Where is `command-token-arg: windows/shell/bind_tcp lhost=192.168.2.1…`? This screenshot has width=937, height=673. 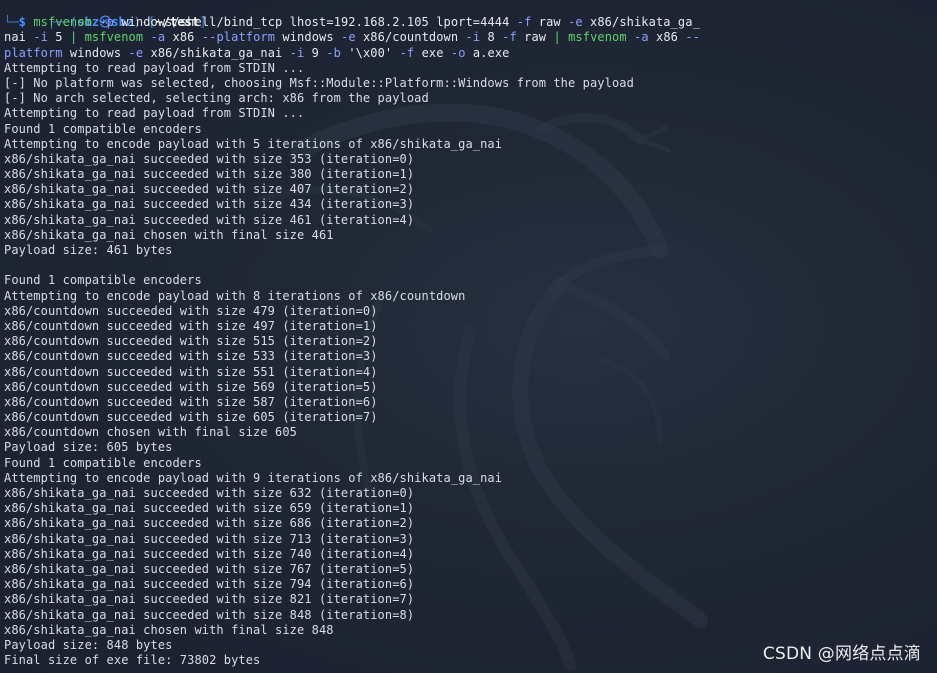 command-token-arg: windows/shell/bind_tcp lhost=192.168.2.1… is located at coordinates (315, 22).